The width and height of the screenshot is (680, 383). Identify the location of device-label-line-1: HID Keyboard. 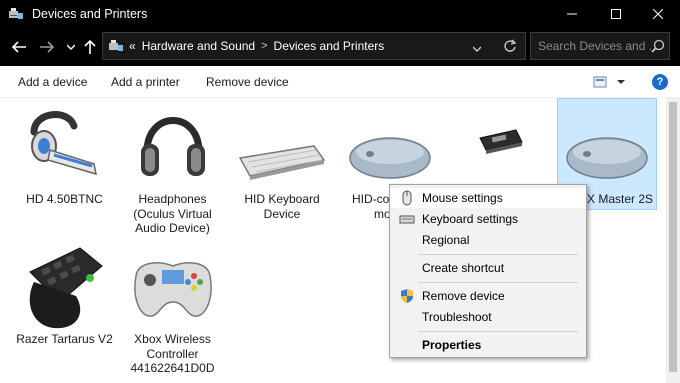
(282, 199).